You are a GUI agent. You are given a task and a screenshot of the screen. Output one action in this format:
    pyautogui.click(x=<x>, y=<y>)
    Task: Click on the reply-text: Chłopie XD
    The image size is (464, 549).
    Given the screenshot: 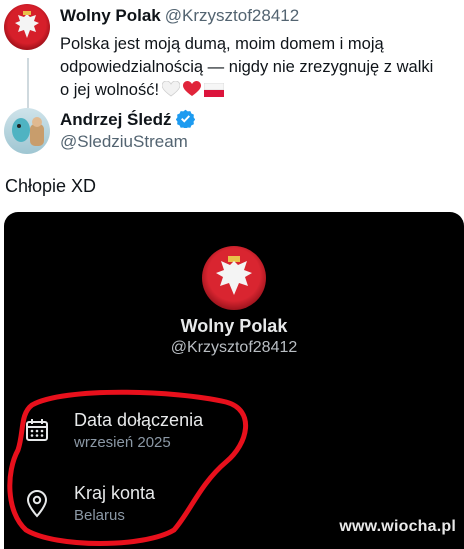 What is the action you would take?
    pyautogui.click(x=51, y=186)
    